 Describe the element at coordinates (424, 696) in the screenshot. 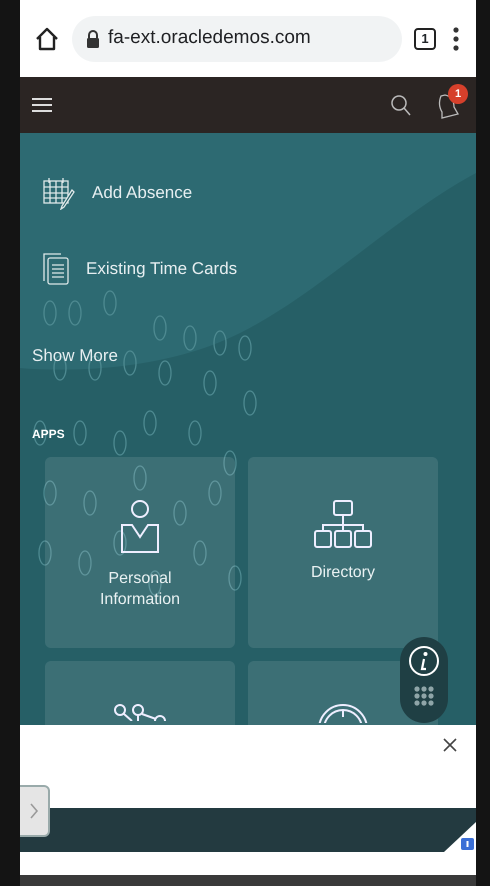

I see `grid-icon` at that location.